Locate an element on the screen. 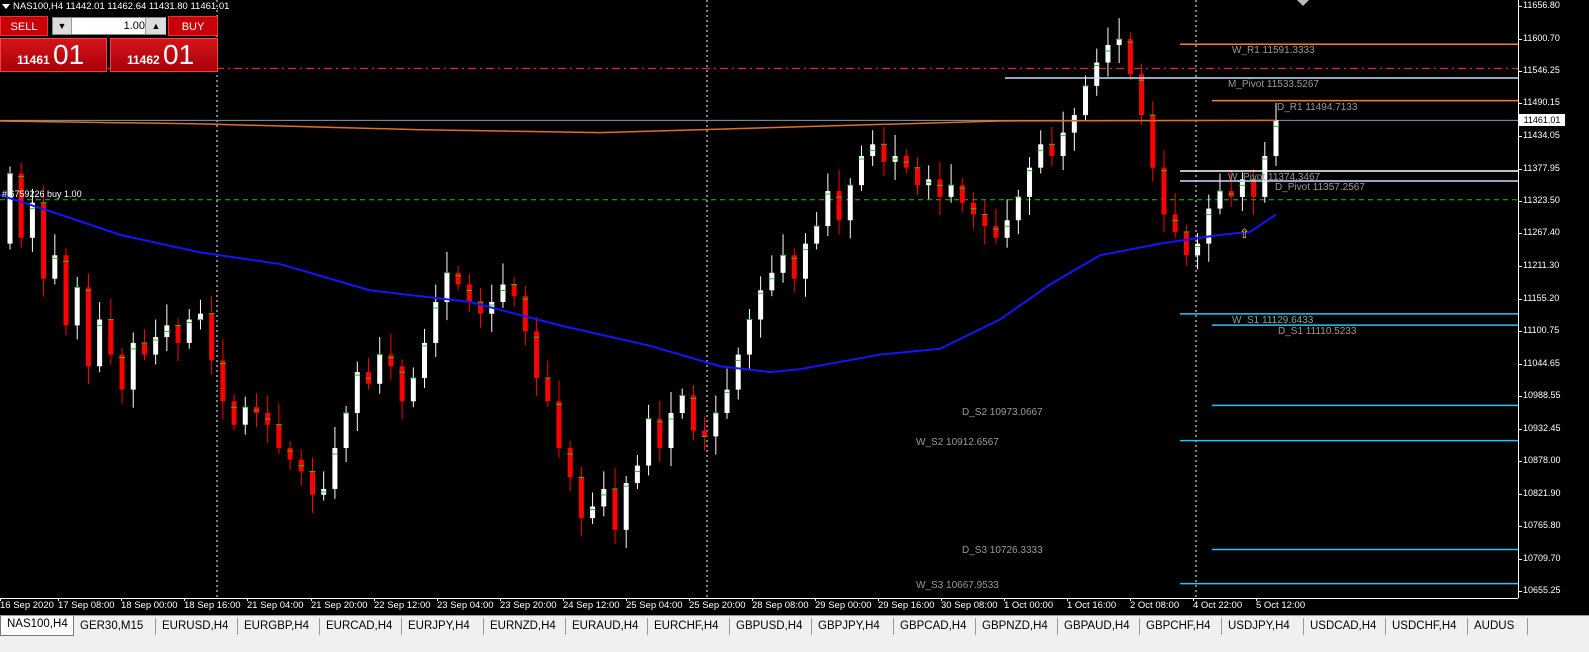 The image size is (1589, 652). price-tick-label: 10709.70 is located at coordinates (1539, 558).